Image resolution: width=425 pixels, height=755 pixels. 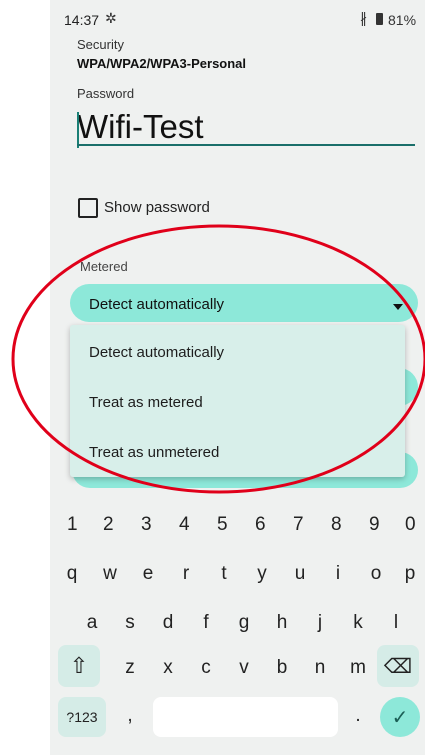 I want to click on key-8: 8, so click(x=336, y=525).